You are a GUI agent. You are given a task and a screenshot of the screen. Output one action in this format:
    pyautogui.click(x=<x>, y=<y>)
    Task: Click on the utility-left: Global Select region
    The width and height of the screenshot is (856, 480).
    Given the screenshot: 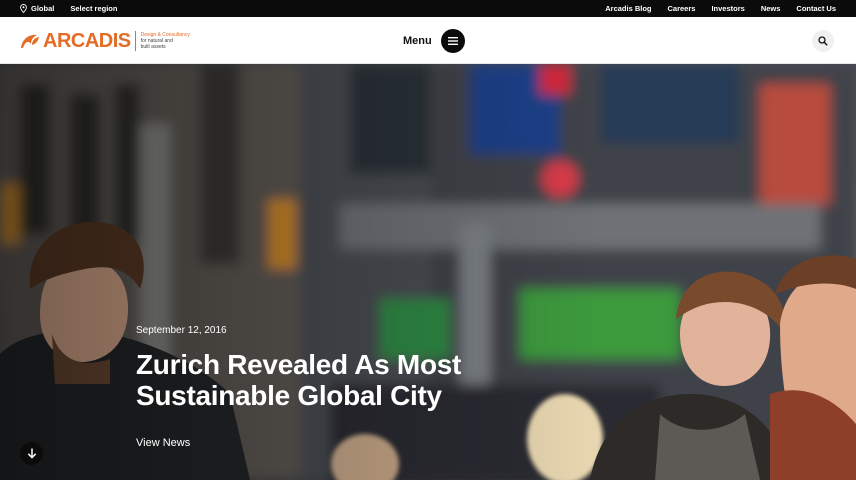 What is the action you would take?
    pyautogui.click(x=76, y=8)
    